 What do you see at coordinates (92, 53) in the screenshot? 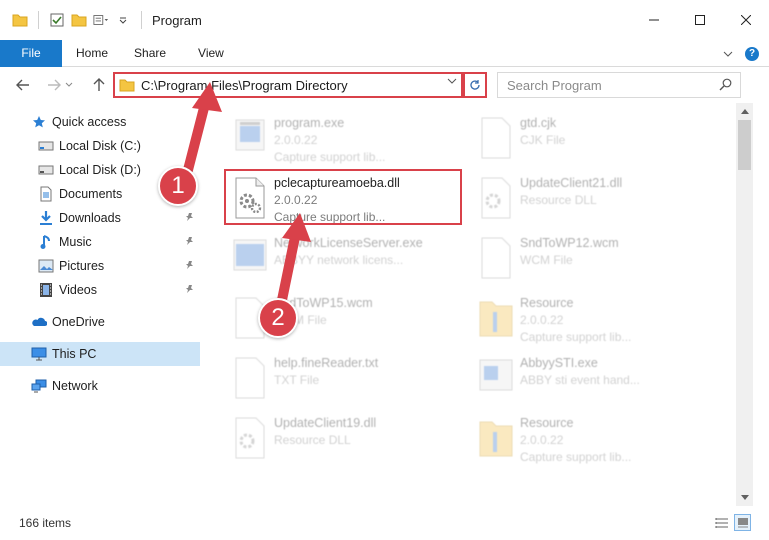
I see `tab-home: Home` at bounding box center [92, 53].